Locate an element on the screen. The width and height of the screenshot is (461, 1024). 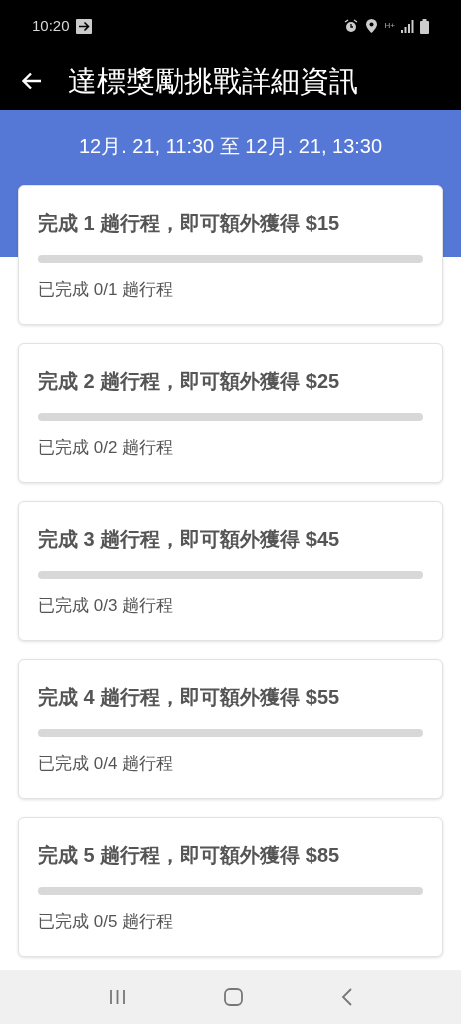
challenge-title: 完成 2 趟行程，即可額外獲得 $25 is located at coordinates (189, 381).